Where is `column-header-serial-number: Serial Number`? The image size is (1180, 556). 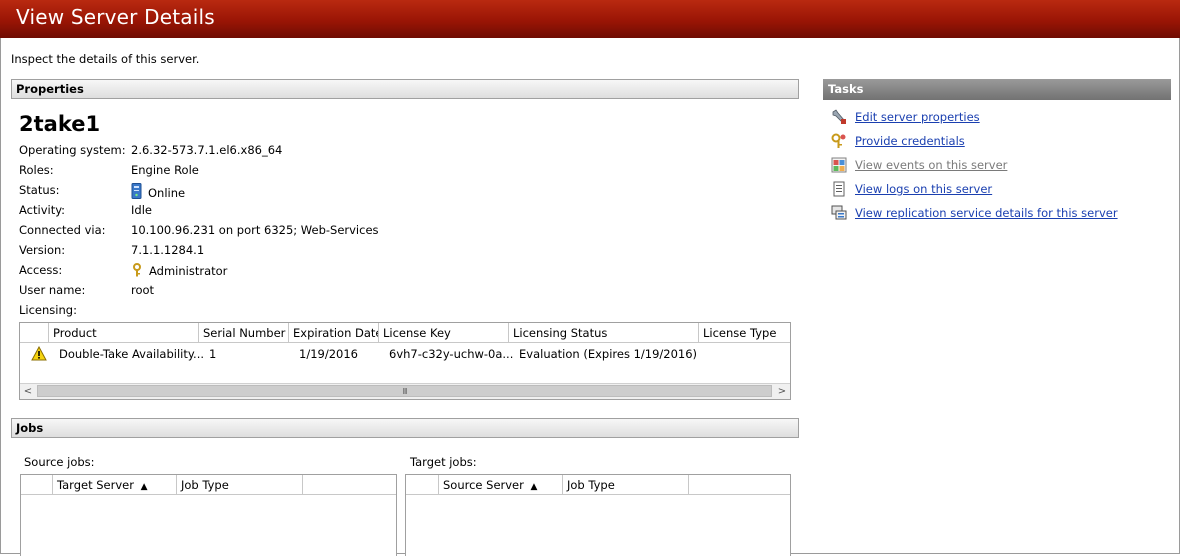
column-header-serial-number: Serial Number is located at coordinates (244, 333).